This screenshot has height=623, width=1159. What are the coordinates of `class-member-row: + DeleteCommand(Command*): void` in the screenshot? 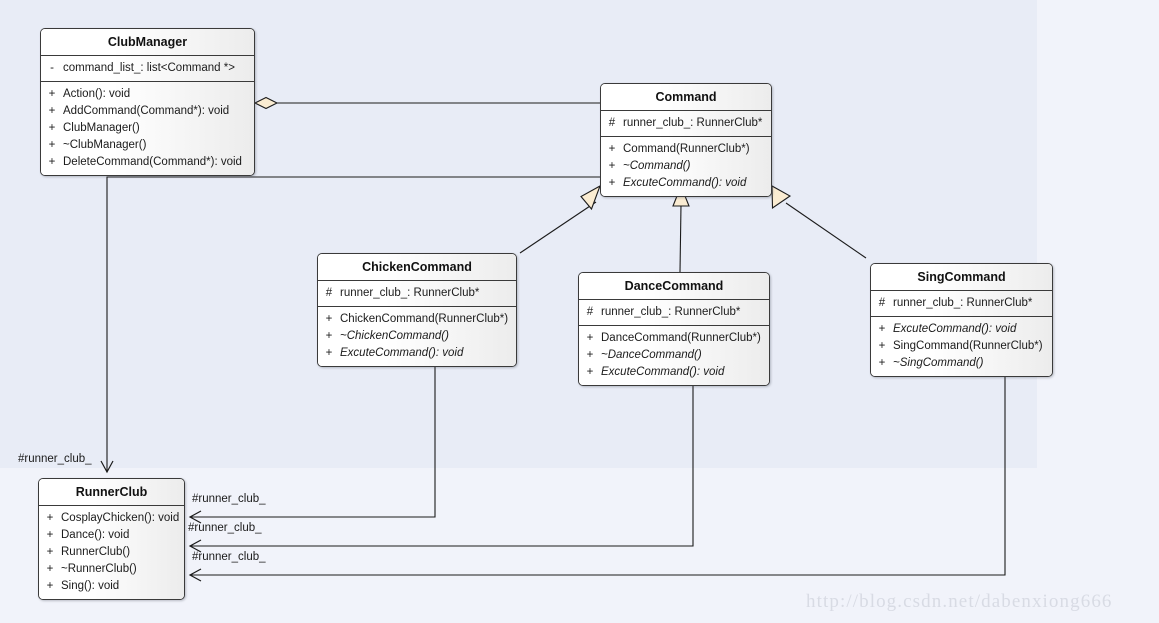 It's located at (147, 162).